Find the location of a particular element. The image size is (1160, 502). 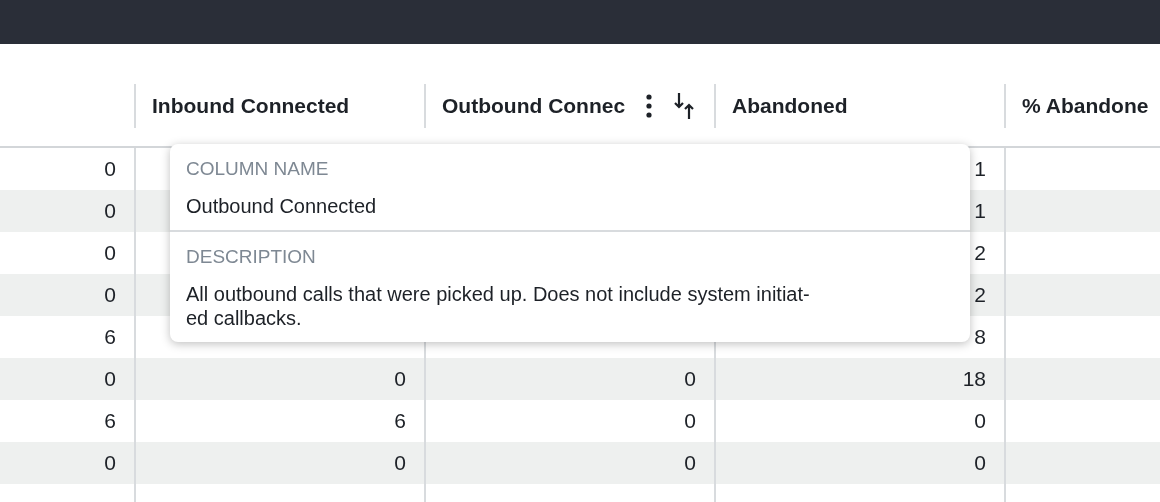

section-heading: COLUMN NAME is located at coordinates (258, 169).